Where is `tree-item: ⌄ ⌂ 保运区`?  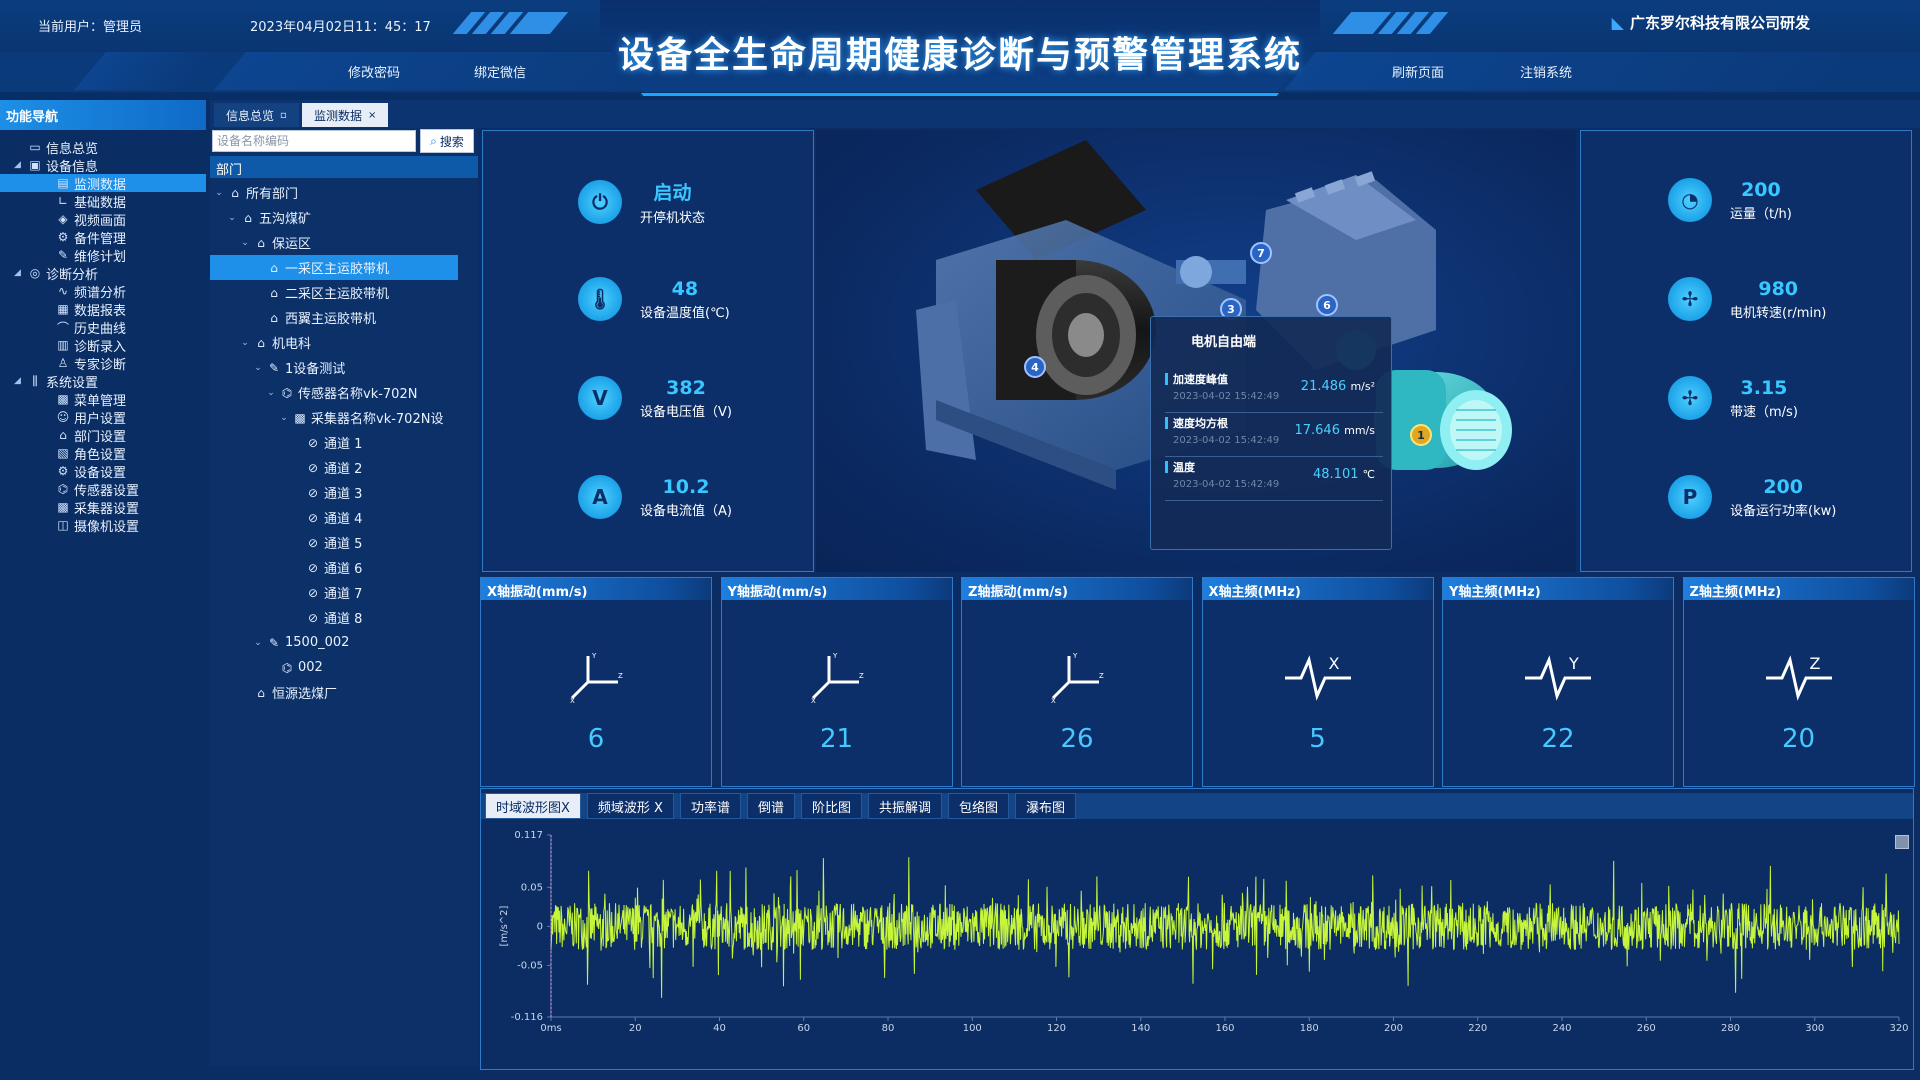 tree-item: ⌄ ⌂ 保运区 is located at coordinates (344, 242).